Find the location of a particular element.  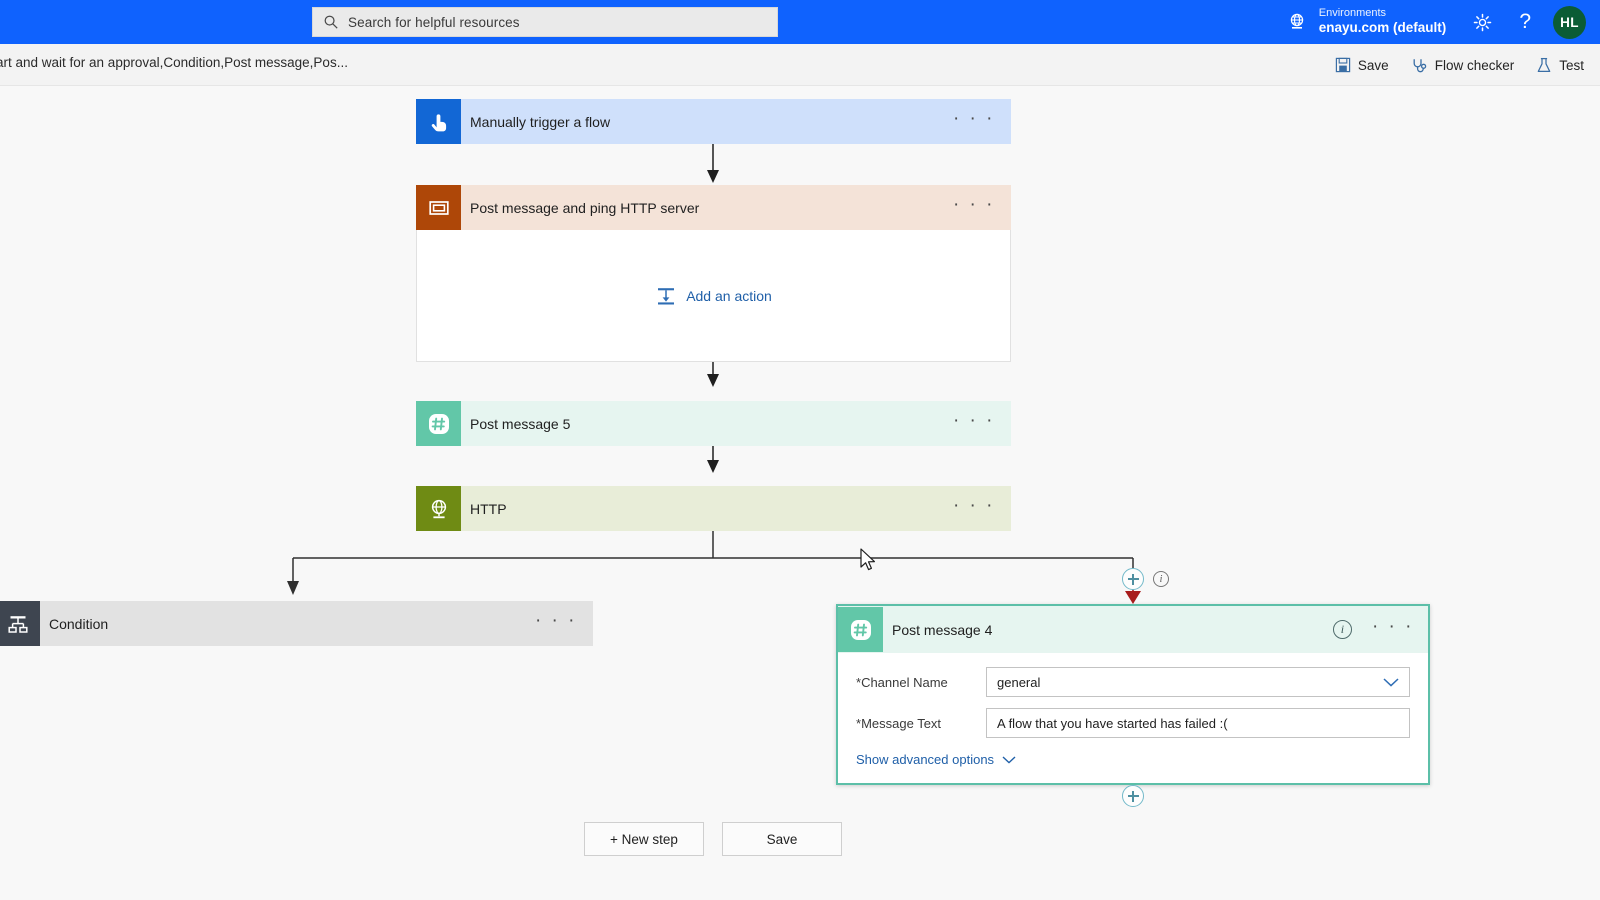

save-button: Save is located at coordinates (1362, 65).